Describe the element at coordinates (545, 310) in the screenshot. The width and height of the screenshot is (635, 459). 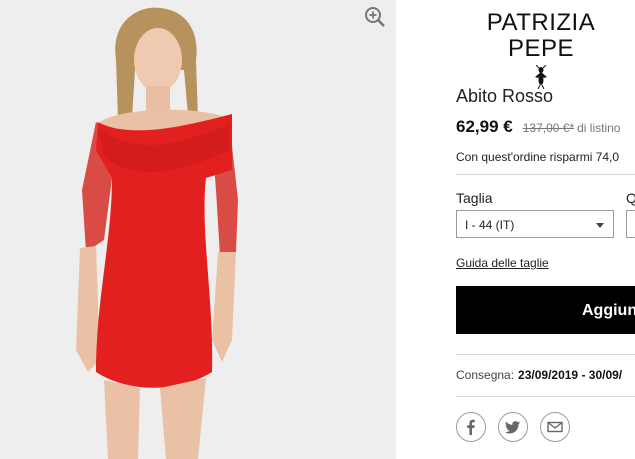
I see `add-to-cart-button: Aggiun` at that location.